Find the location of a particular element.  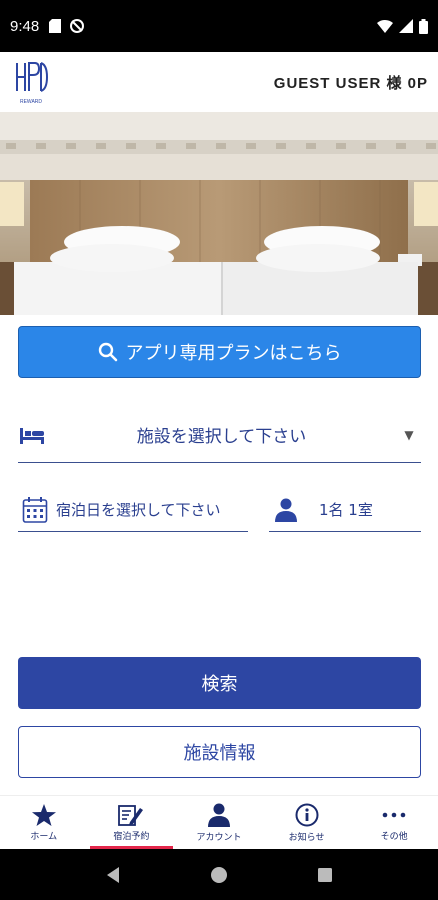

app-header: REWARD GUEST USER 様 0P is located at coordinates (219, 82).